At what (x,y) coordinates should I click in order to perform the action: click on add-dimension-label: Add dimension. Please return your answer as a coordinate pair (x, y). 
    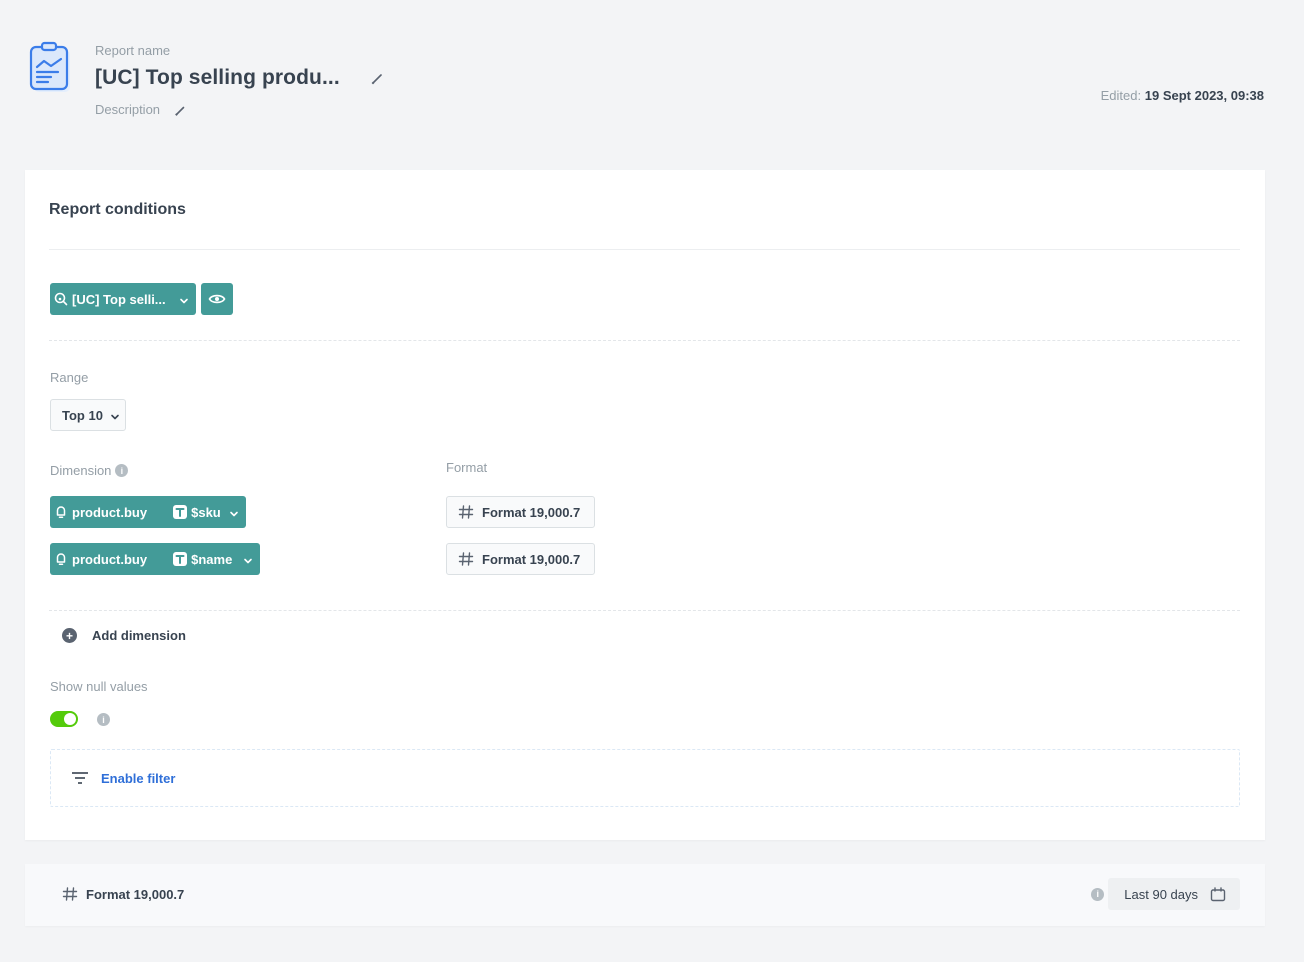
    Looking at the image, I should click on (139, 635).